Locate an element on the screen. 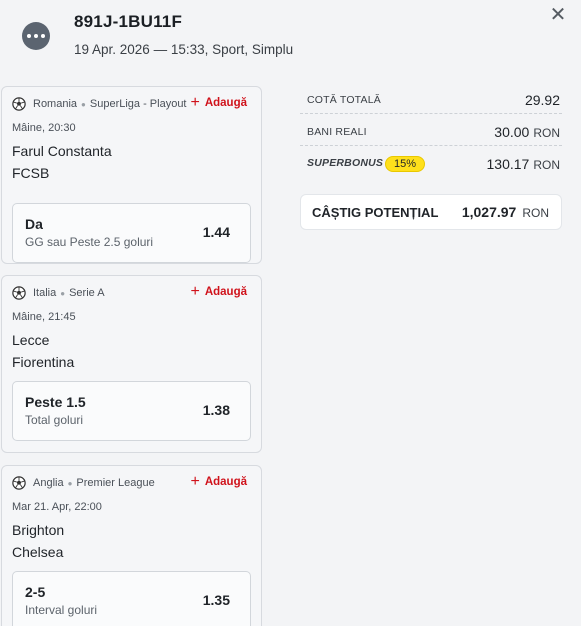  league-label: SuperLiga - Playout is located at coordinates (138, 104).